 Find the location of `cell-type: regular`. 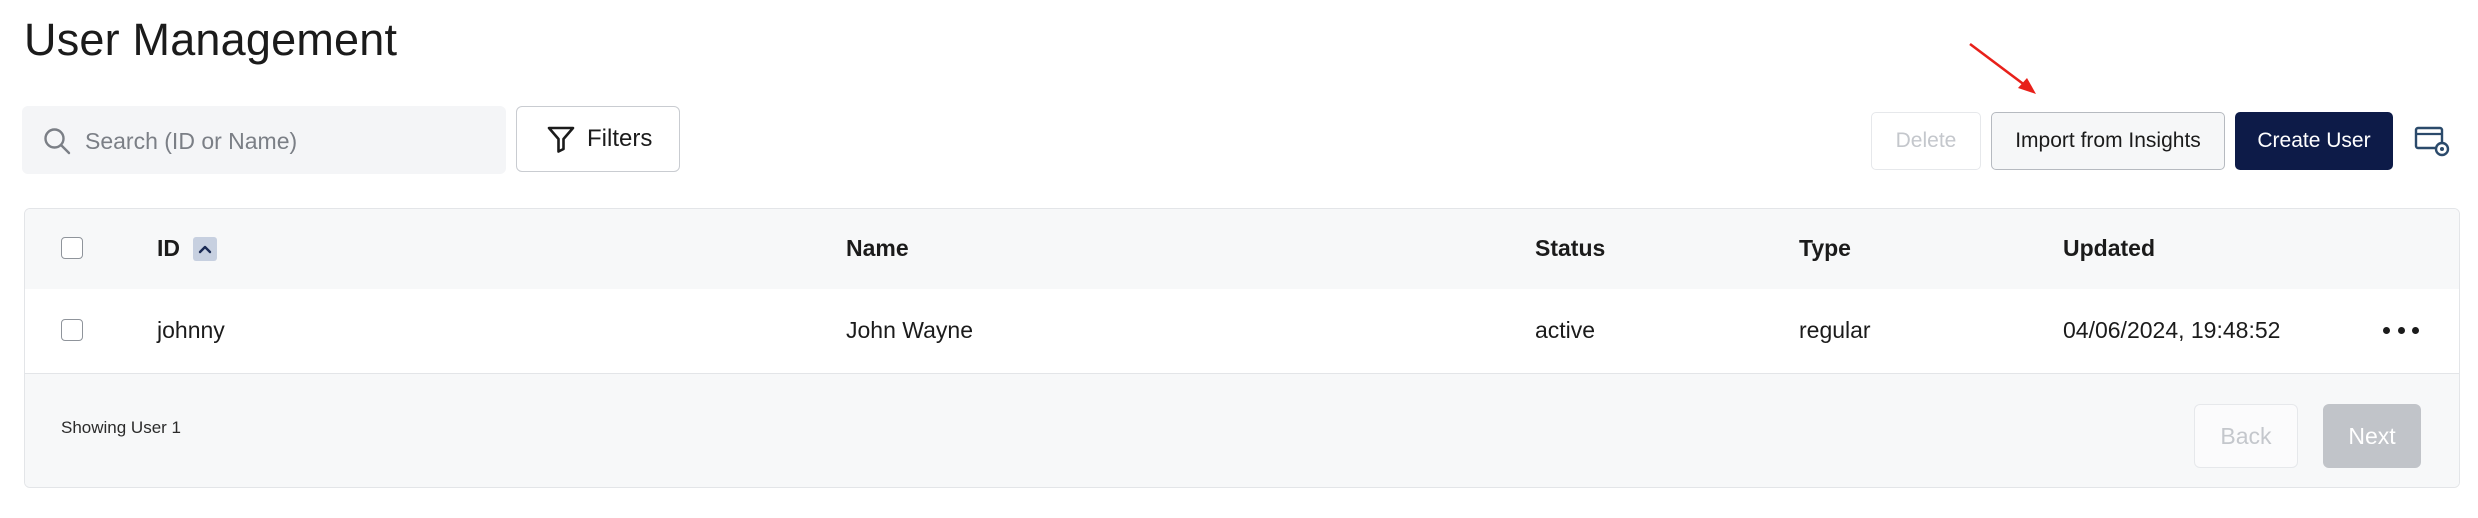

cell-type: regular is located at coordinates (1835, 330).